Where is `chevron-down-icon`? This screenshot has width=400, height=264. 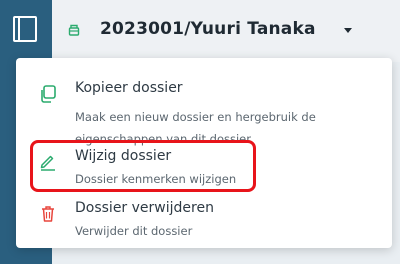
chevron-down-icon is located at coordinates (348, 30).